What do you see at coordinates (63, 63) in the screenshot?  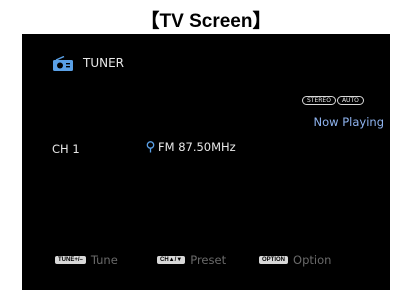 I see `radio-icon` at bounding box center [63, 63].